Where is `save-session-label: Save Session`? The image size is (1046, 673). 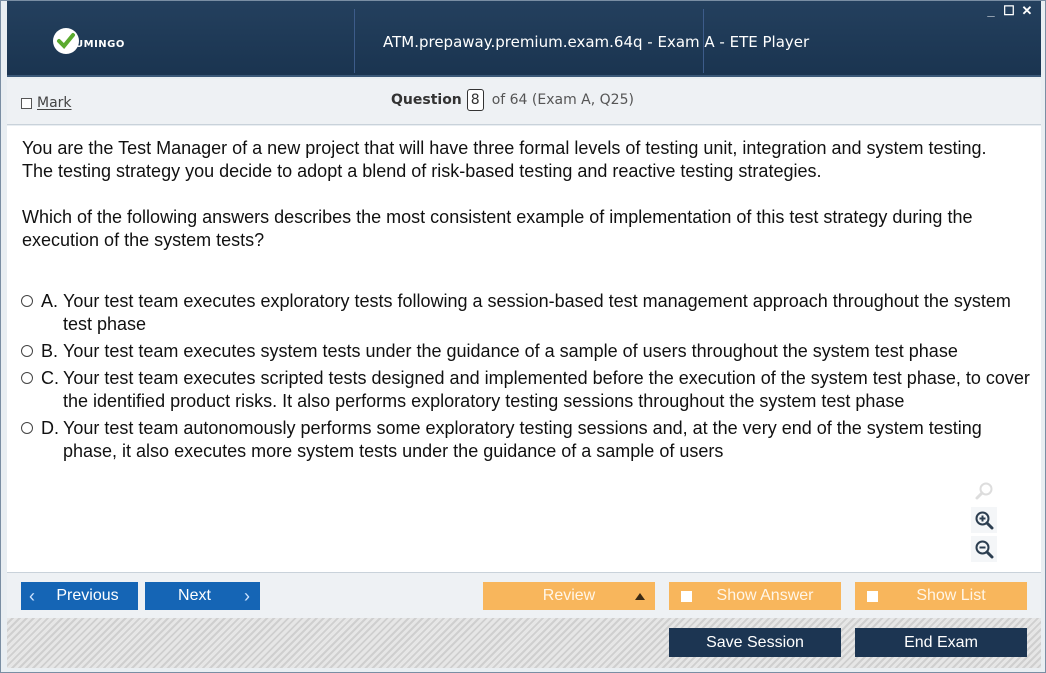 save-session-label: Save Session is located at coordinates (755, 642).